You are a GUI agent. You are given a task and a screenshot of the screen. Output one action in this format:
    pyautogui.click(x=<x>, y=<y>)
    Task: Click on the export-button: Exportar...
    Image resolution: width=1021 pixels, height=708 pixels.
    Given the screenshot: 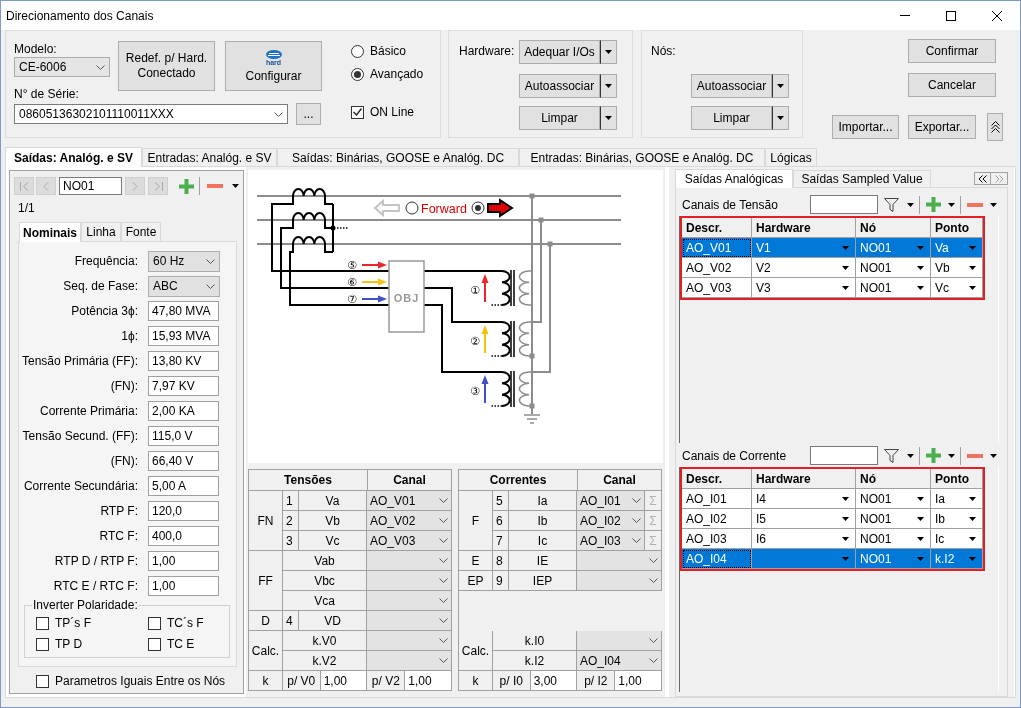 What is the action you would take?
    pyautogui.click(x=942, y=127)
    